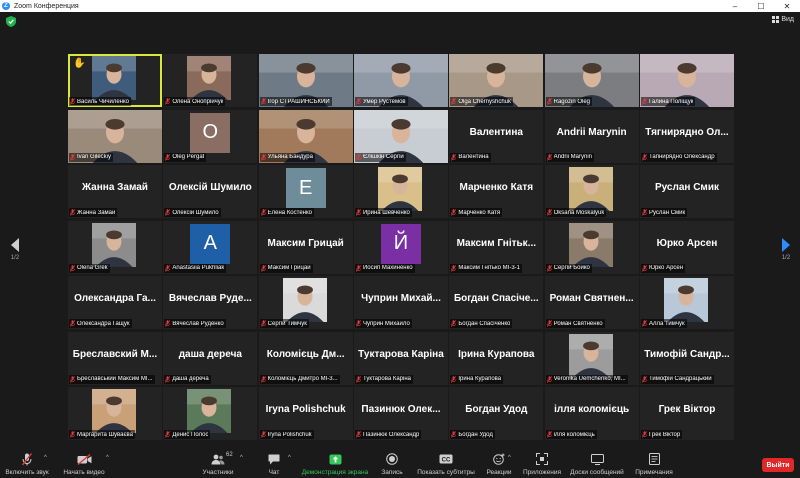  I want to click on participant-tile: Денис Полос, so click(210, 413).